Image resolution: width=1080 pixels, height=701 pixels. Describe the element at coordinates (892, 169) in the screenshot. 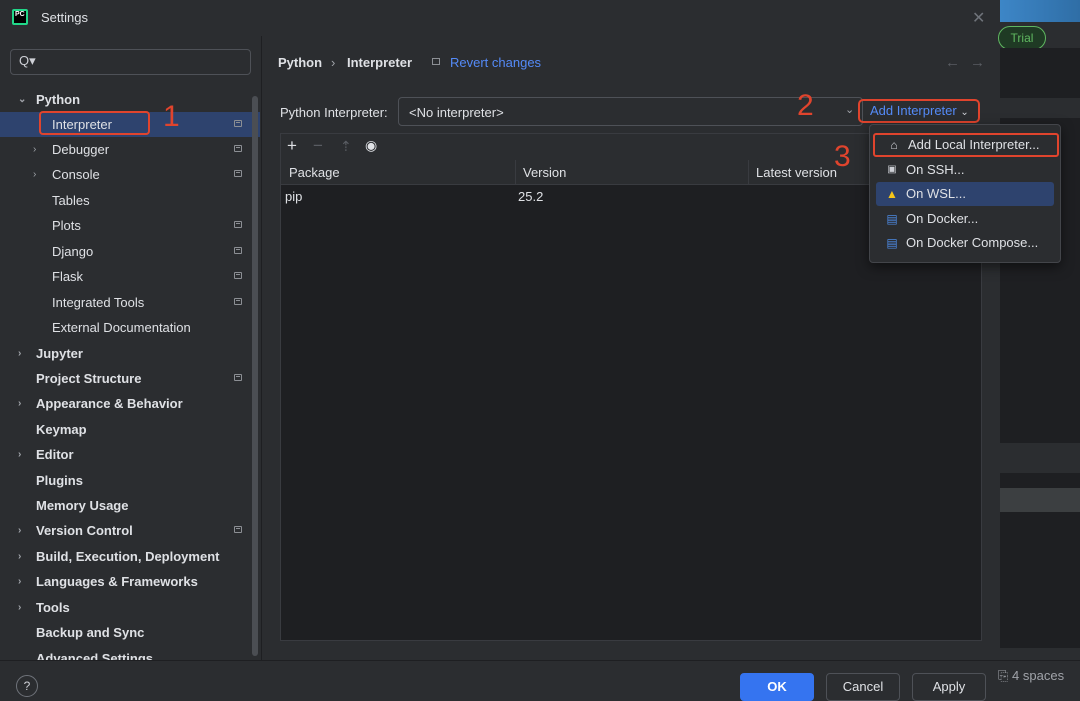

I see `terminal-icon: ▣` at that location.